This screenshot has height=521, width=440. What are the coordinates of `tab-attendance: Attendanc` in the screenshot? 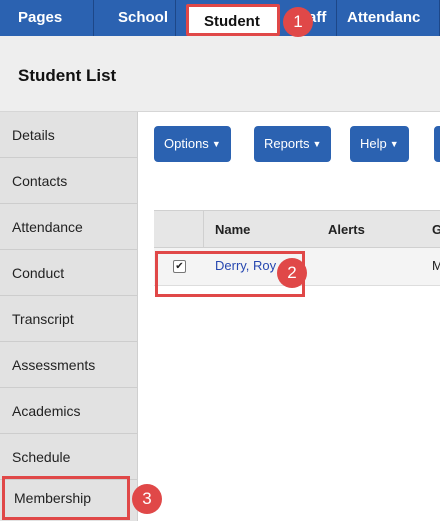 It's located at (388, 18).